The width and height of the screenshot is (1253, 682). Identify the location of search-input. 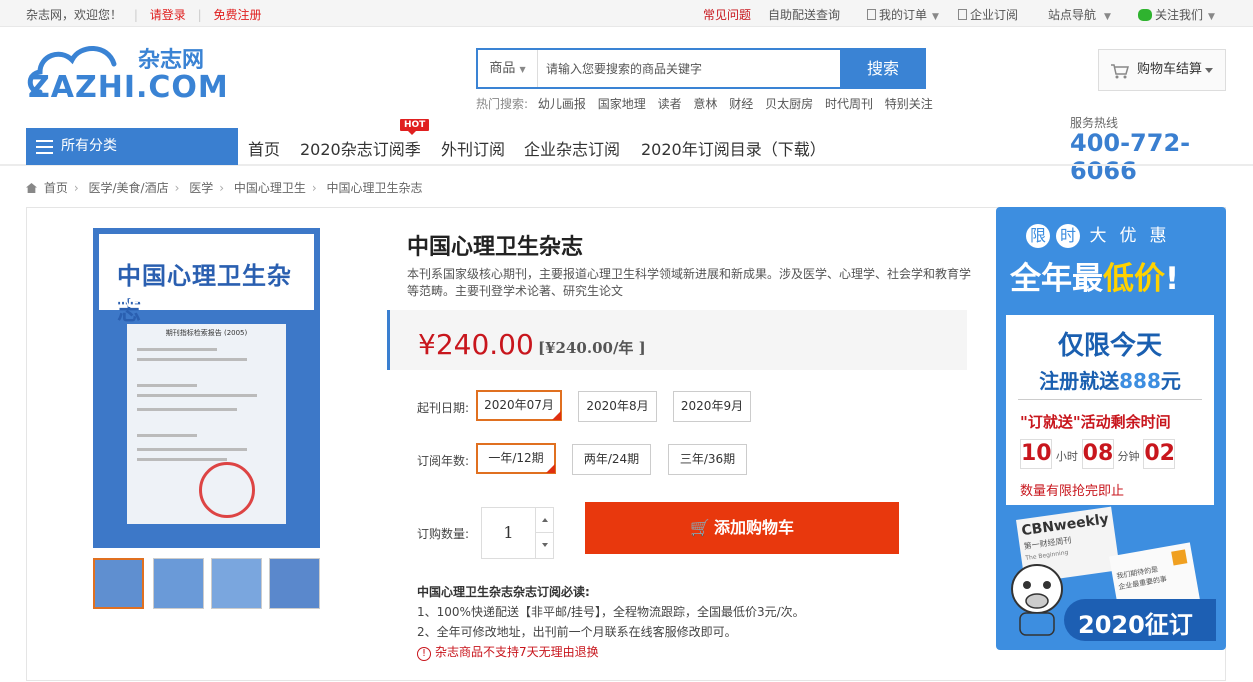
(691, 68).